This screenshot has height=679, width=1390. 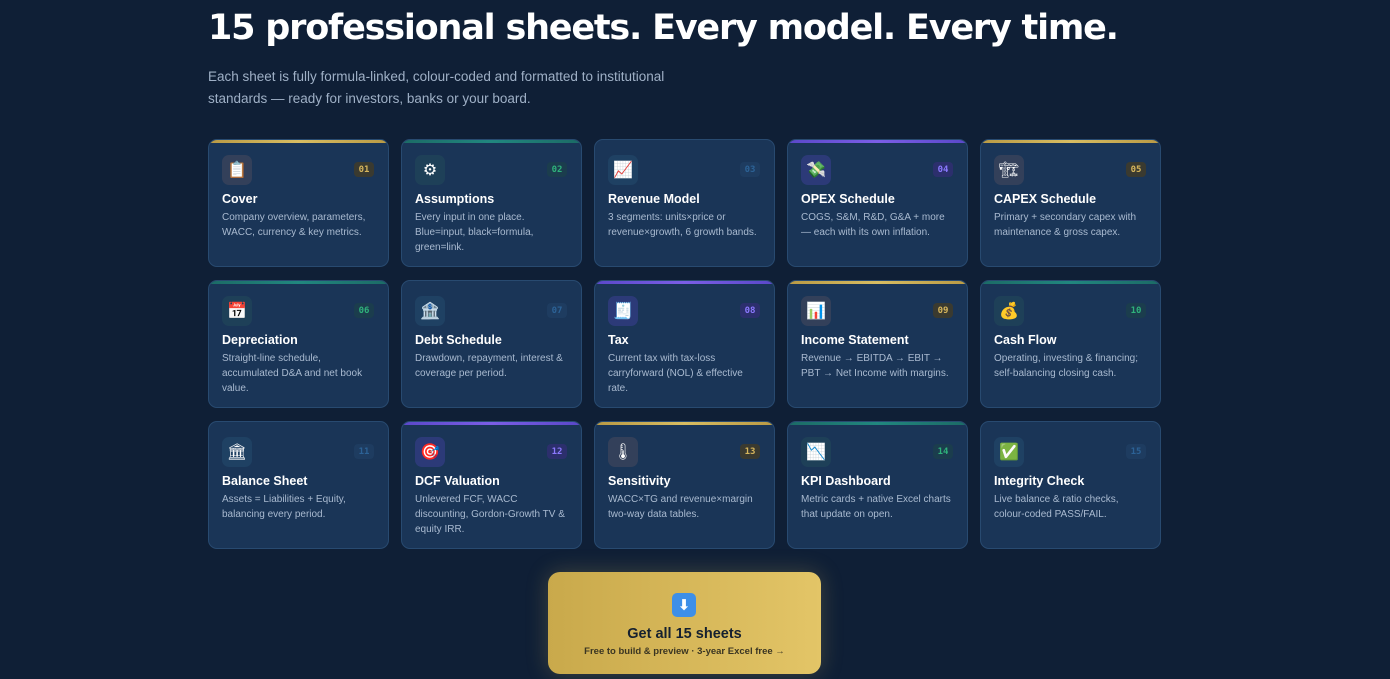 What do you see at coordinates (237, 311) in the screenshot?
I see `calendar-icon: 📅` at bounding box center [237, 311].